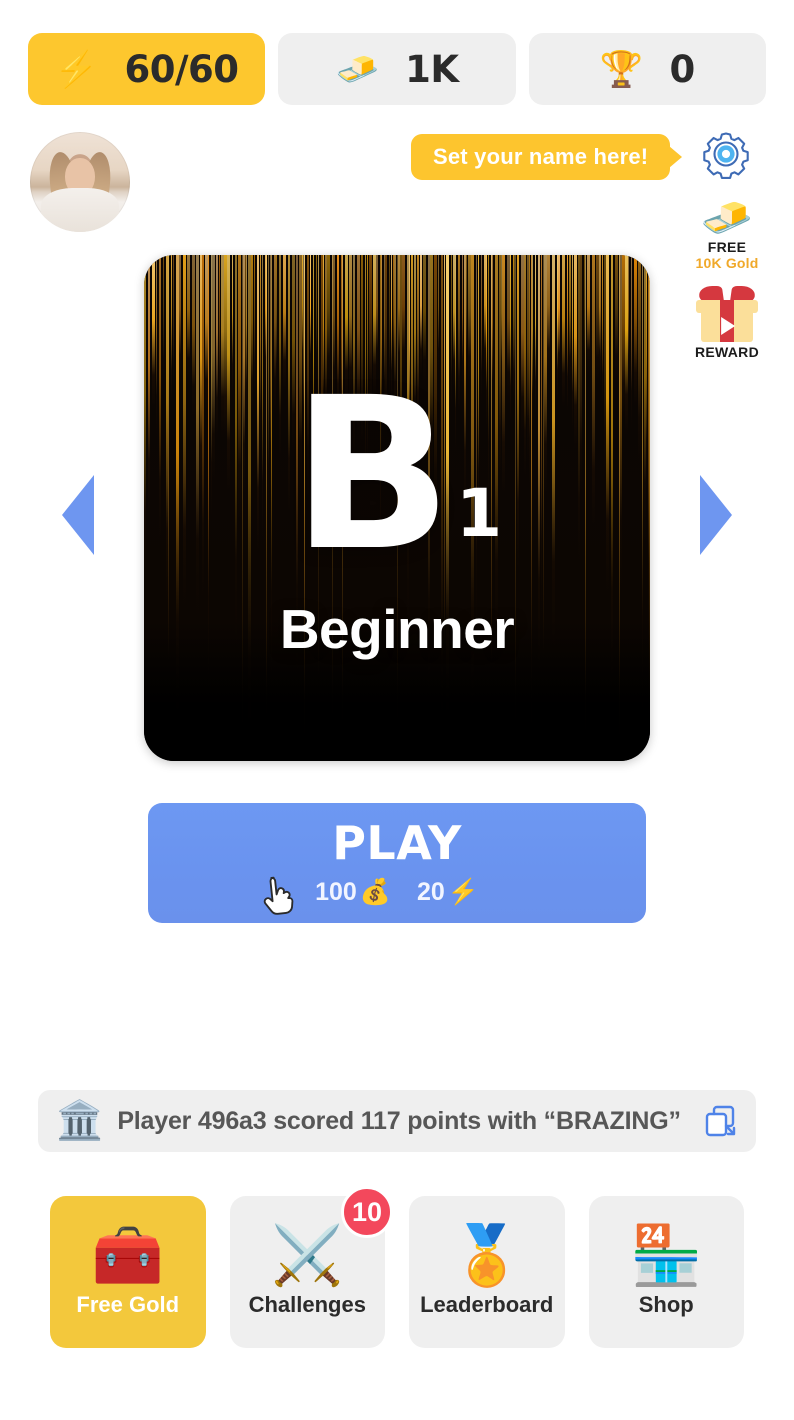  Describe the element at coordinates (479, 514) in the screenshot. I see `level-sublevel: 1` at that location.